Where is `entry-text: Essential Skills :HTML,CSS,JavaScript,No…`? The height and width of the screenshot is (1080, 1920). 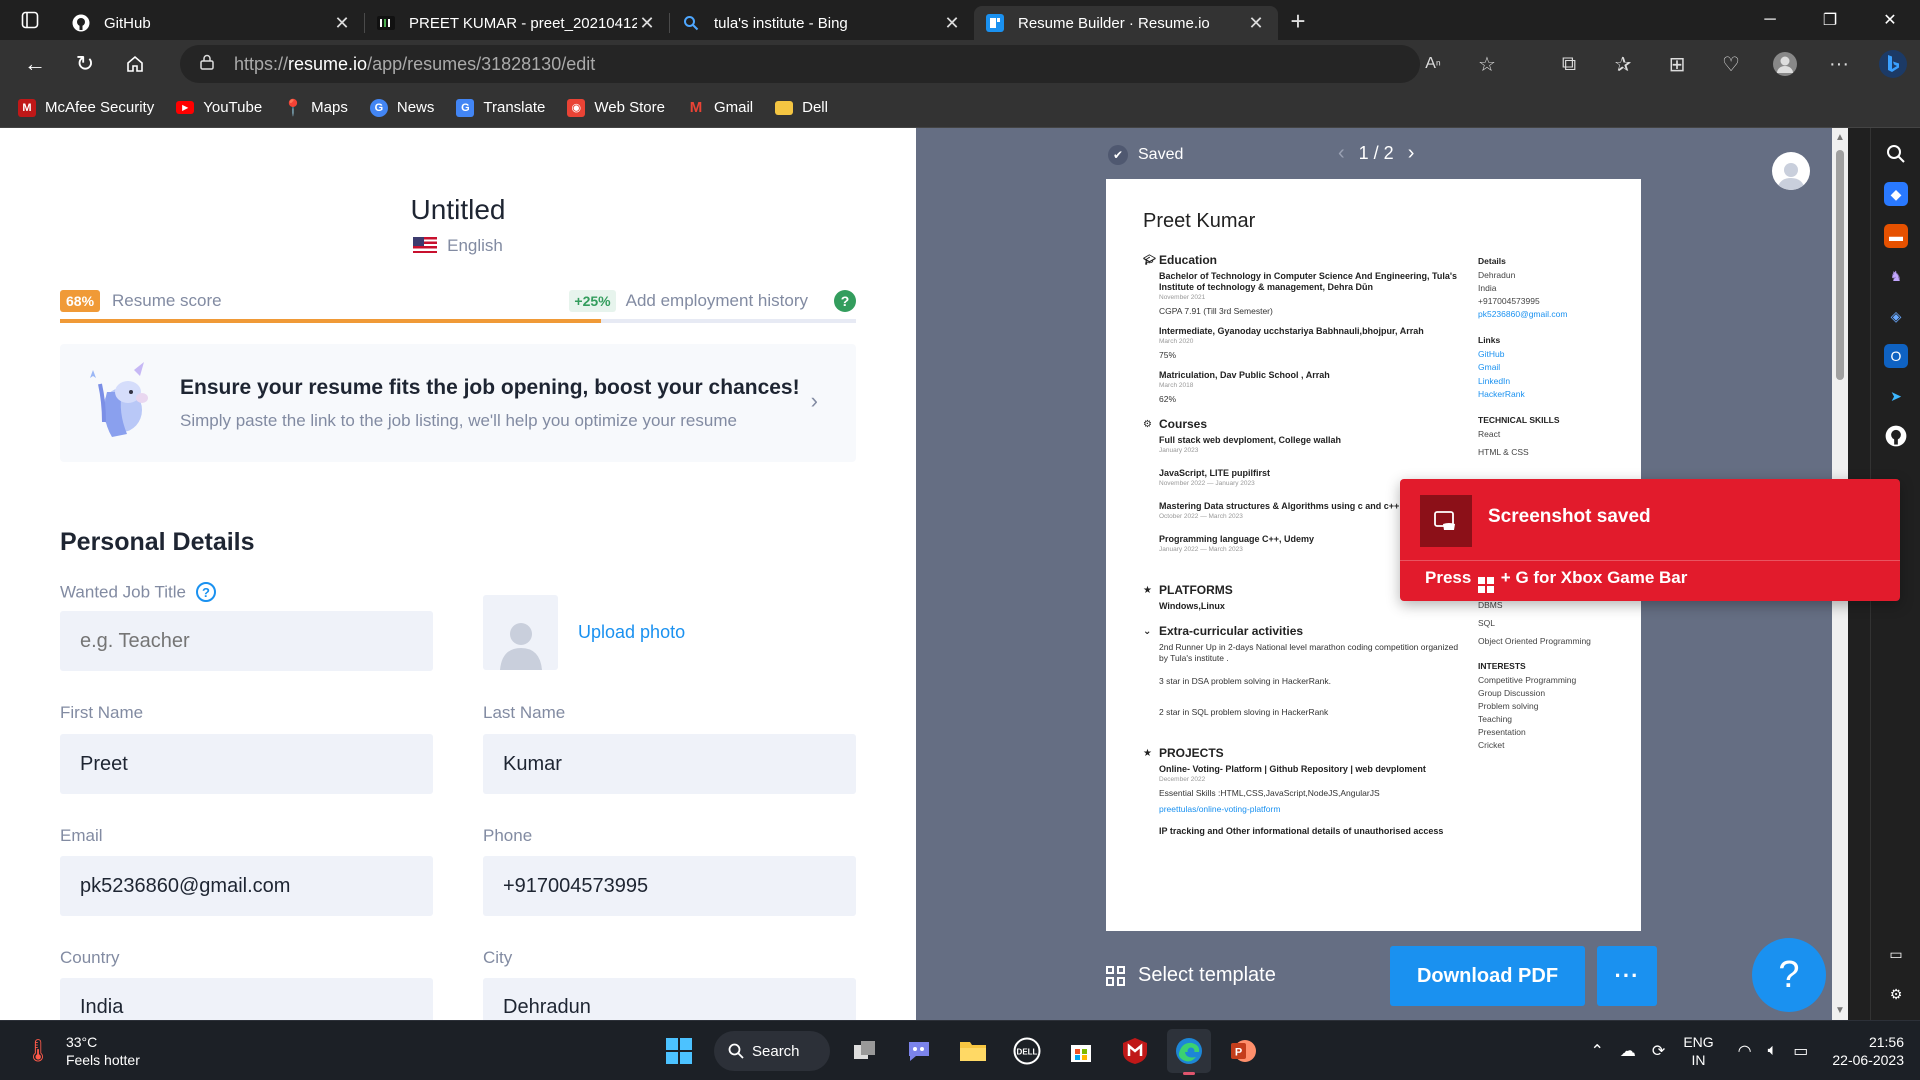
entry-text: Essential Skills :HTML,CSS,JavaScript,No… is located at coordinates (1269, 793).